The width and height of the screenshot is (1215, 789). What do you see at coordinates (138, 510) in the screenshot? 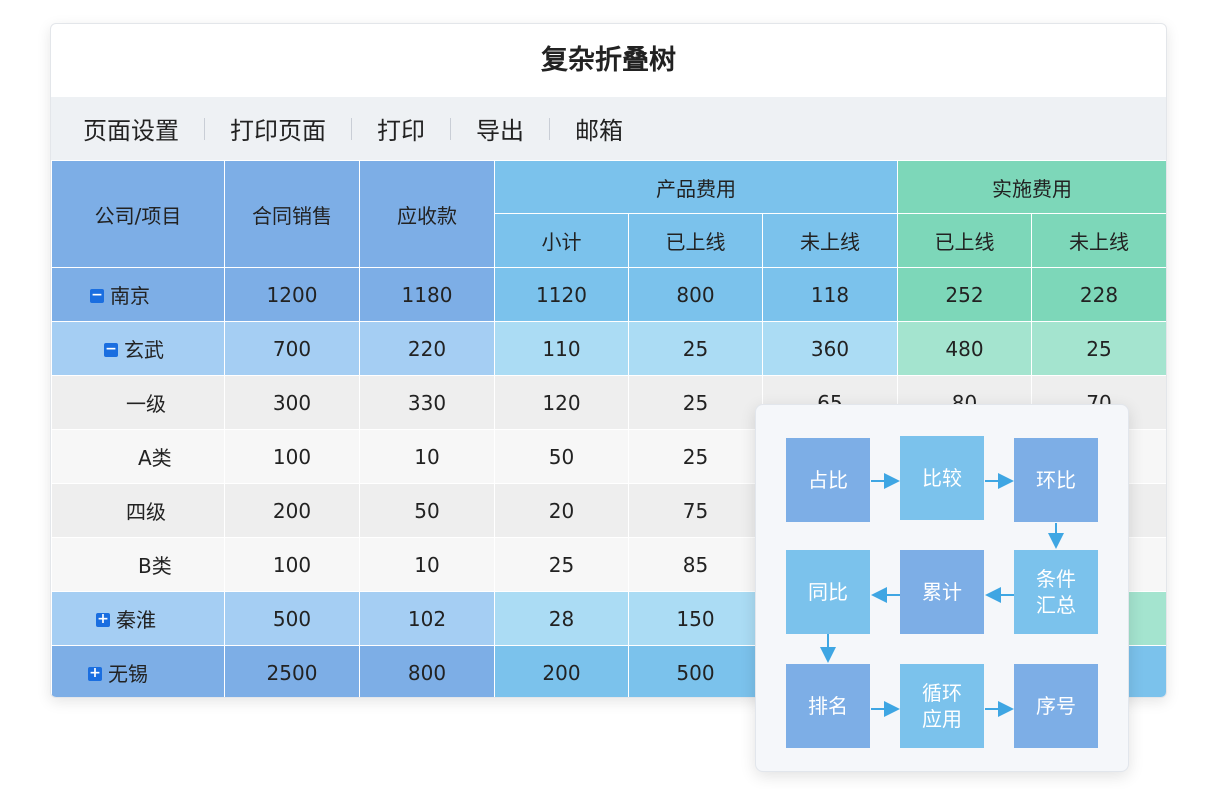
I see `row-label: 四级` at bounding box center [138, 510].